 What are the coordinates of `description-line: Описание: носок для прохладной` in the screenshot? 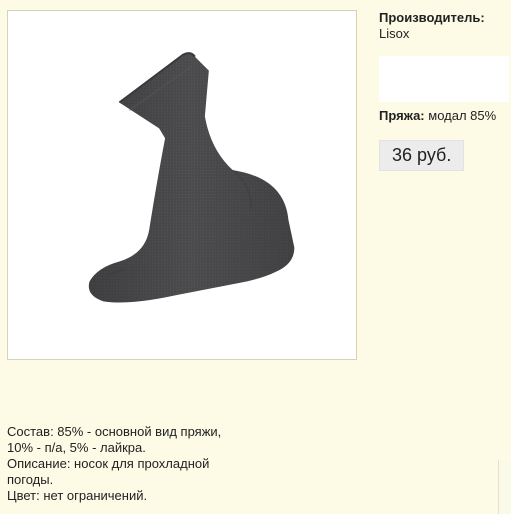 It's located at (108, 463).